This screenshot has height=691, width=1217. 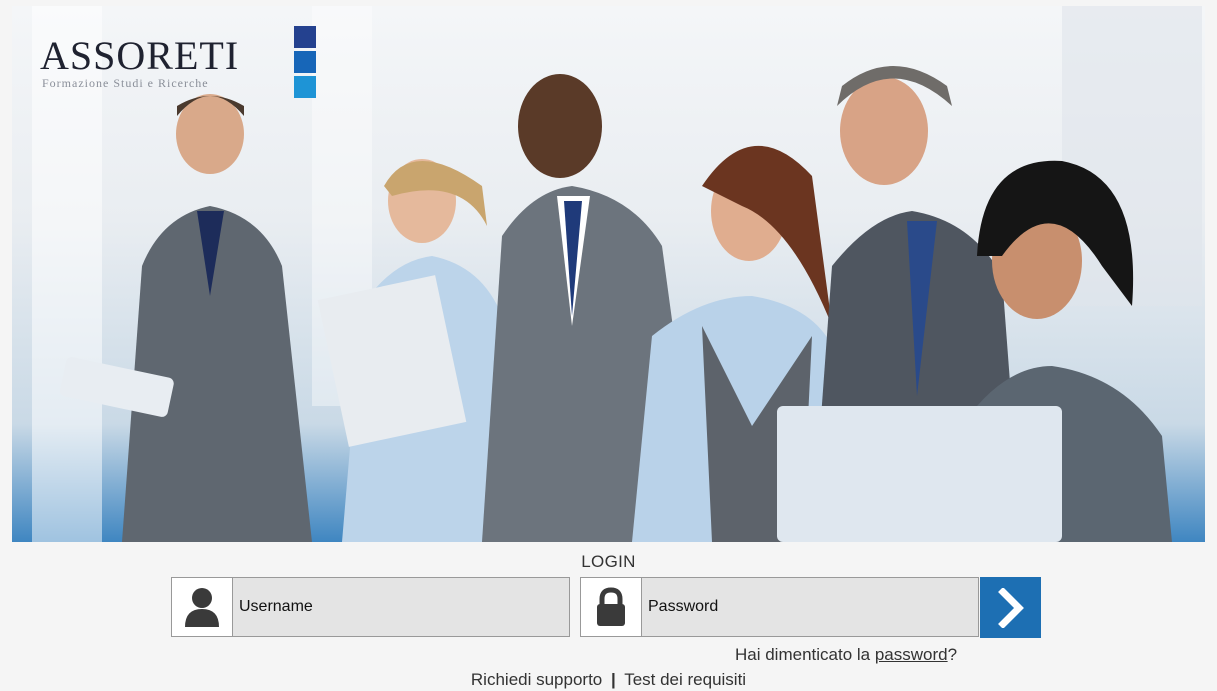 What do you see at coordinates (140, 55) in the screenshot?
I see `logo-title: ASSORETI` at bounding box center [140, 55].